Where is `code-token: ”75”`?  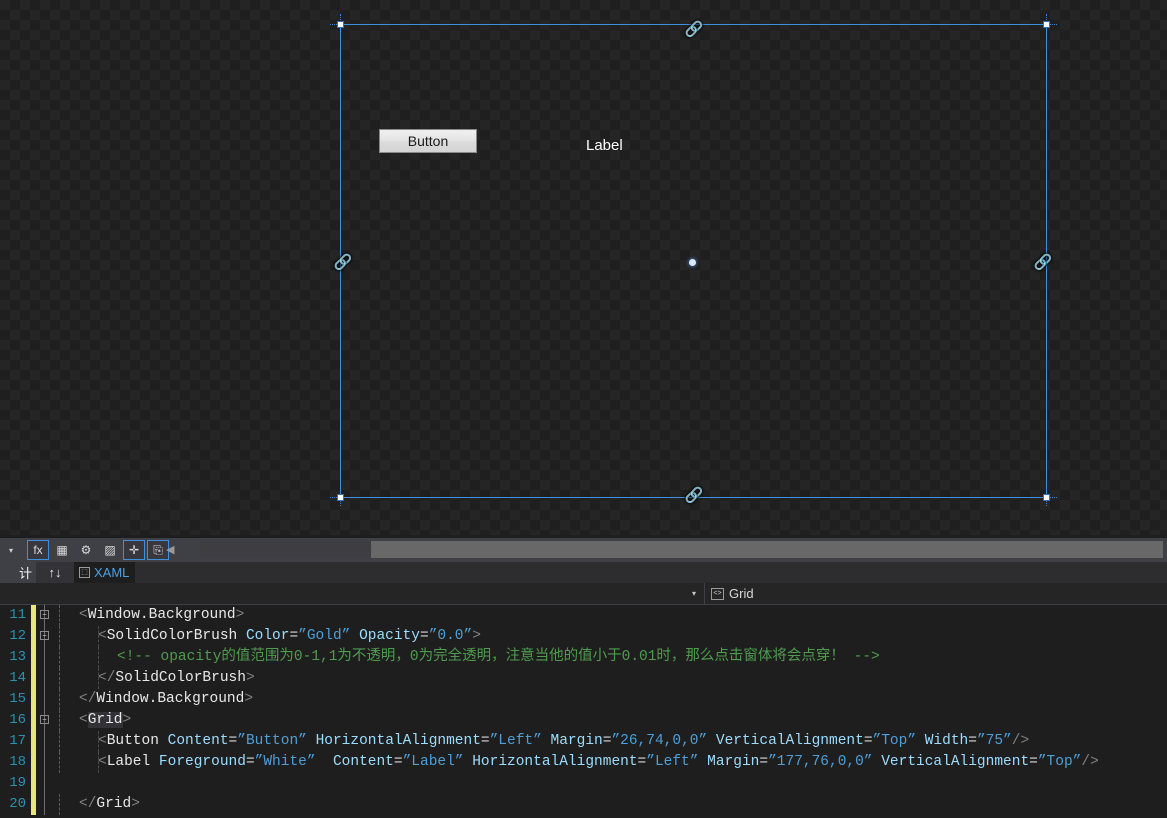 code-token: ”75” is located at coordinates (994, 741).